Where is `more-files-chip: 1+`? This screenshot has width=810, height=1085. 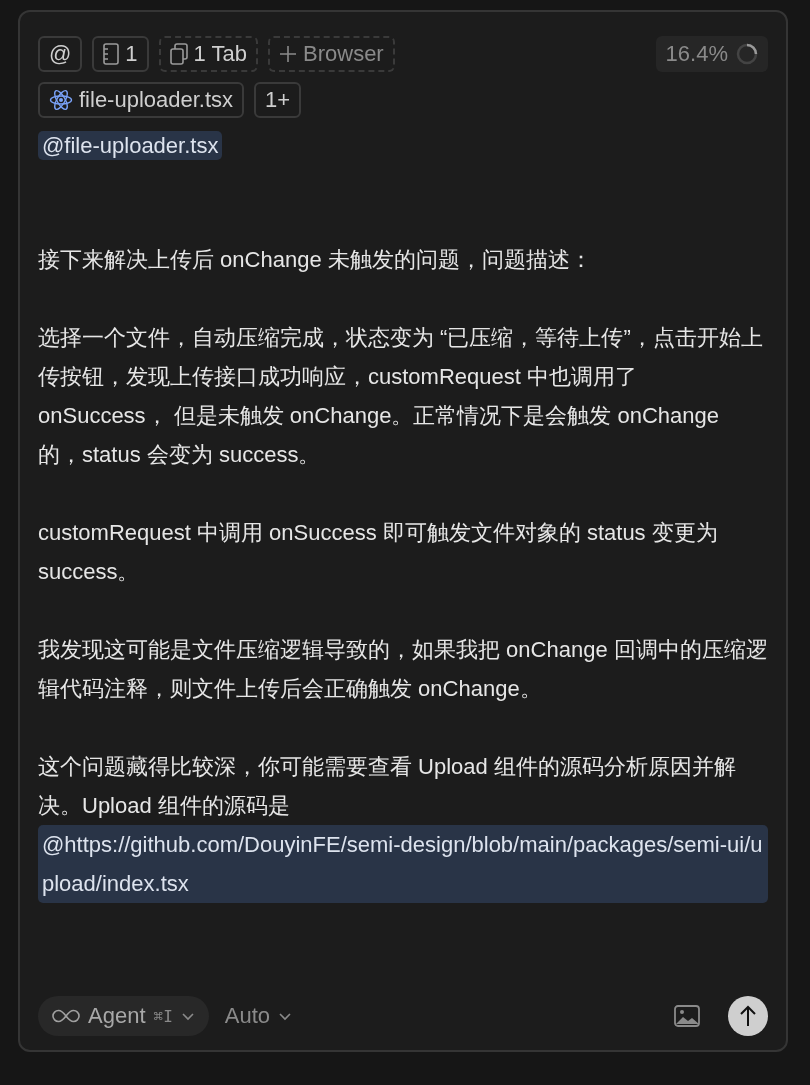 more-files-chip: 1+ is located at coordinates (278, 100).